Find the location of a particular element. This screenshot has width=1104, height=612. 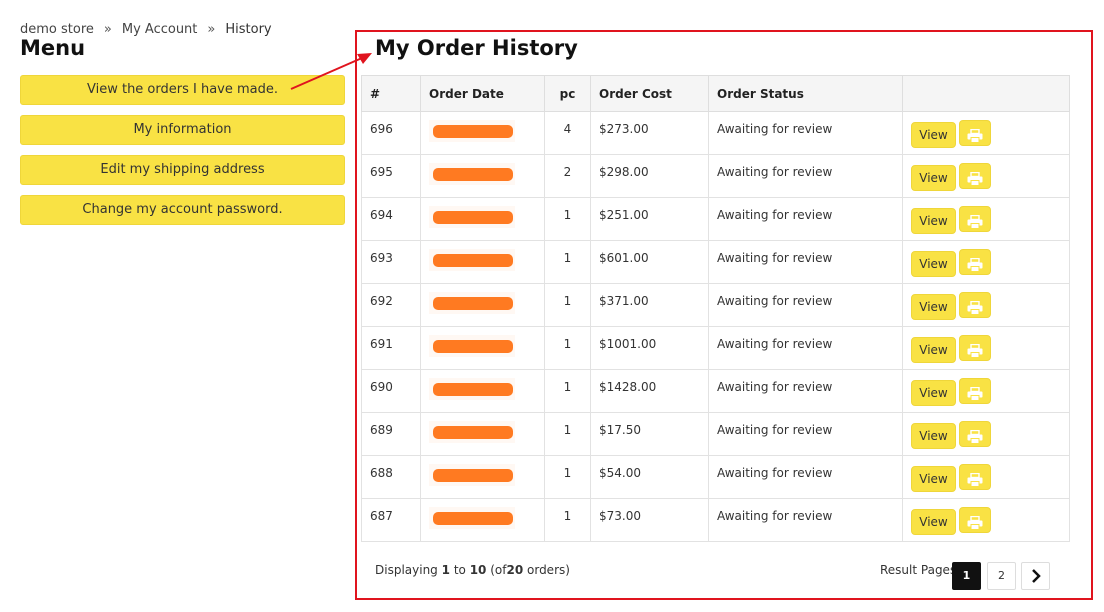

order-id-cell: 694 is located at coordinates (391, 219).